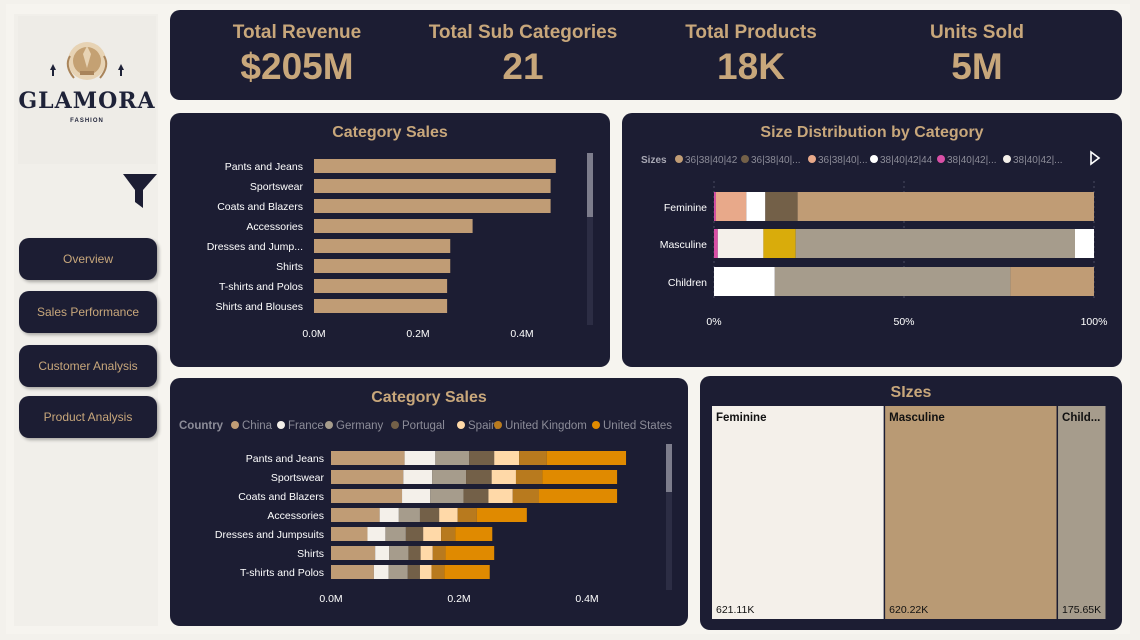 The width and height of the screenshot is (1140, 640). What do you see at coordinates (735, 610) in the screenshot?
I see `treemap-value: 621.11K` at bounding box center [735, 610].